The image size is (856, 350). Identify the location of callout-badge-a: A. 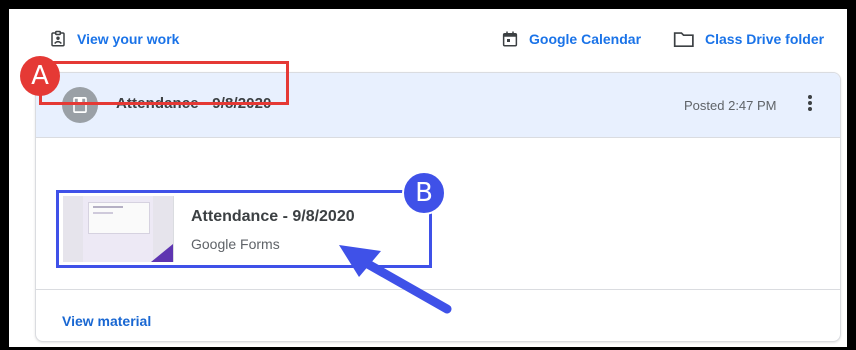
(40, 76).